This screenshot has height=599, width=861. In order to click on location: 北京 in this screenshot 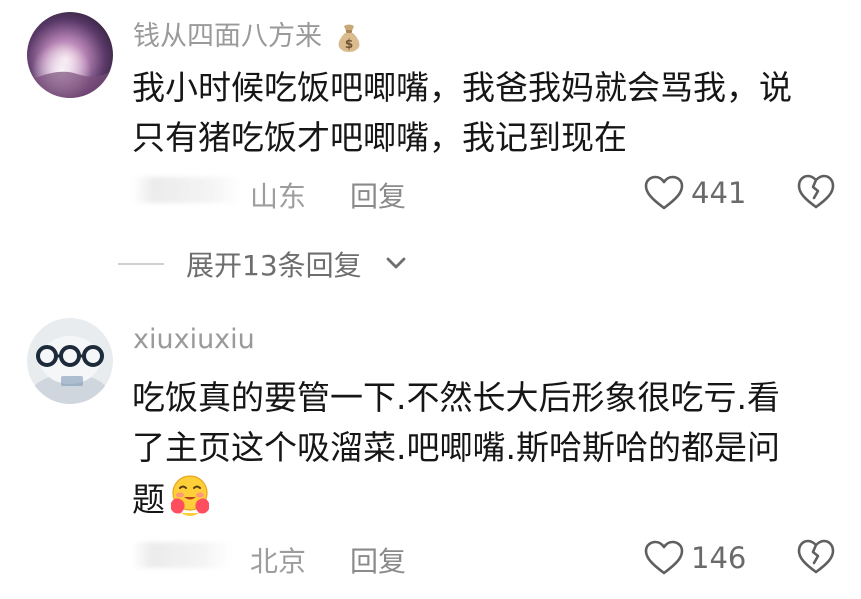, I will do `click(278, 561)`.